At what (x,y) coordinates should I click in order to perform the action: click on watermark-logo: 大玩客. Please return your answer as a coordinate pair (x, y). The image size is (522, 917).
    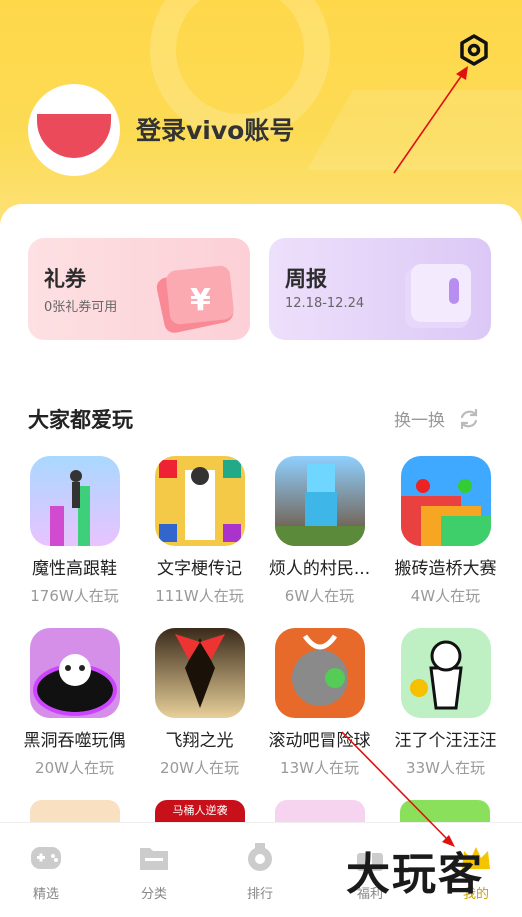
    Looking at the image, I should click on (415, 874).